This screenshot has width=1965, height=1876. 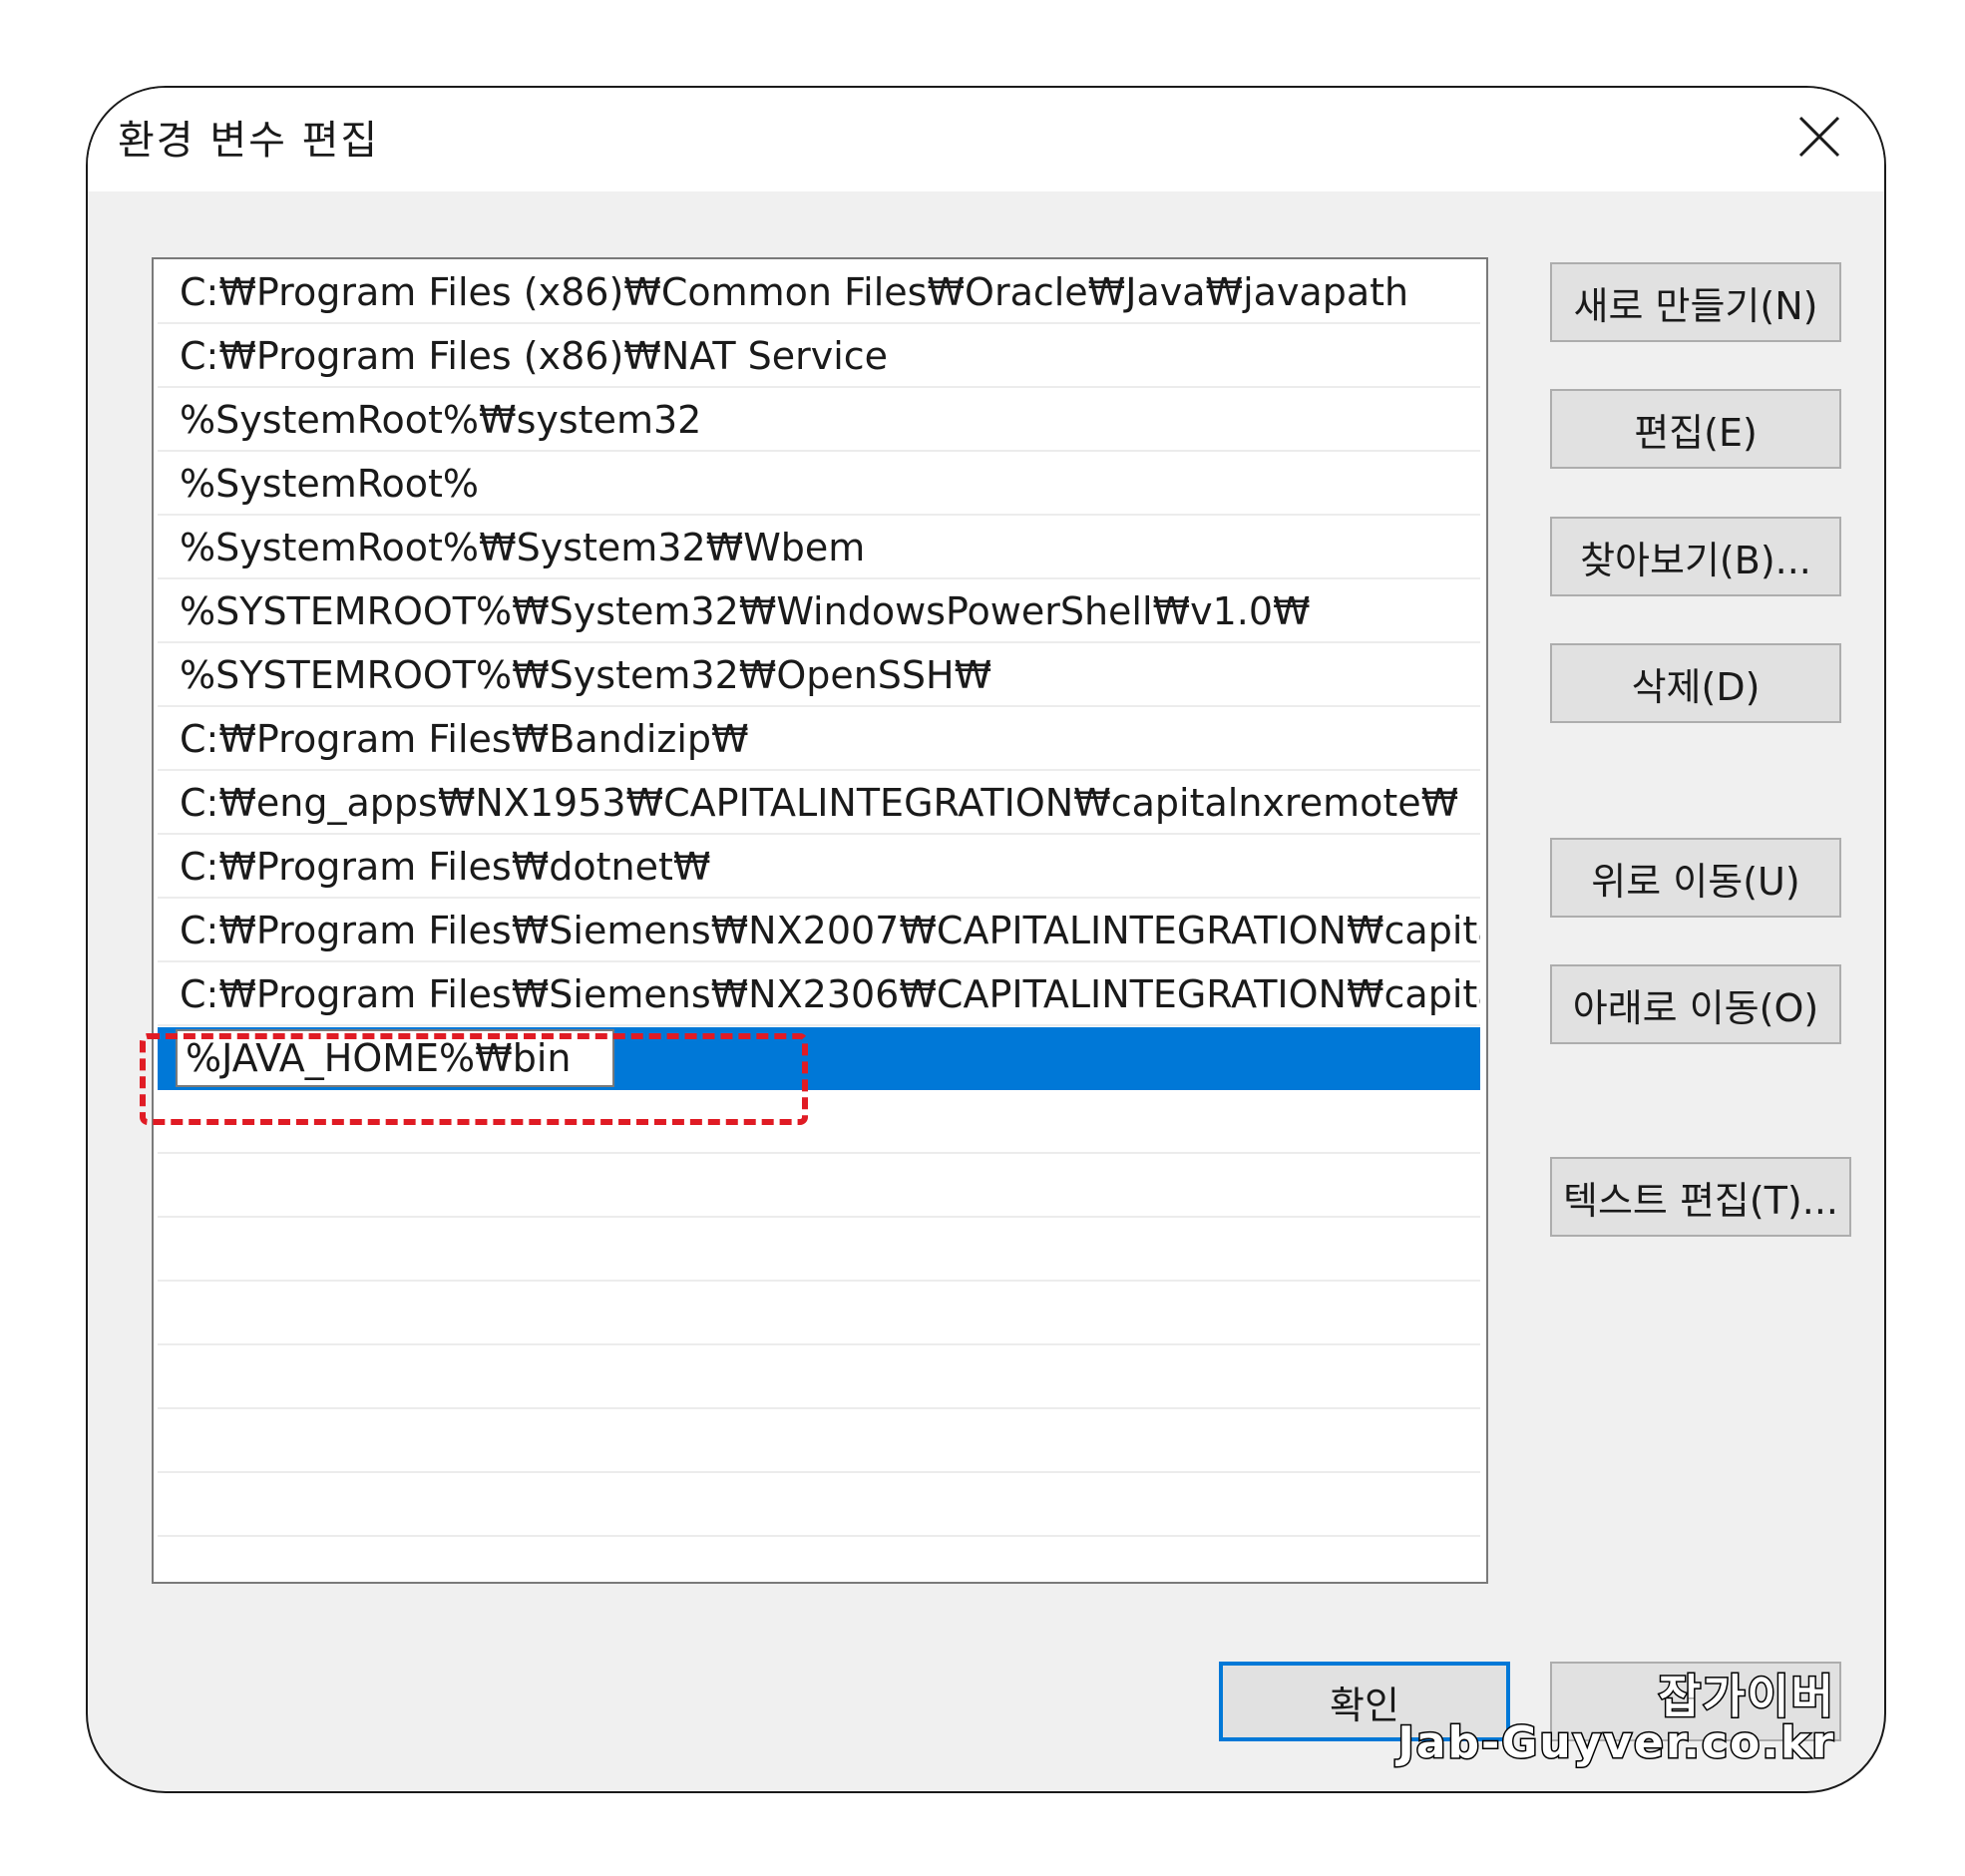 What do you see at coordinates (1746, 1696) in the screenshot?
I see `watermark-name: 잡가이버` at bounding box center [1746, 1696].